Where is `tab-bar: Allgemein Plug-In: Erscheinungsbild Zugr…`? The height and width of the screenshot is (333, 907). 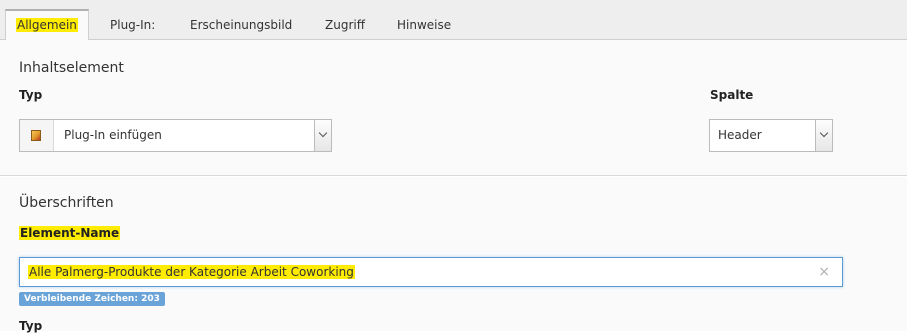
tab-bar: Allgemein Plug-In: Erscheinungsbild Zugr… is located at coordinates (453, 20).